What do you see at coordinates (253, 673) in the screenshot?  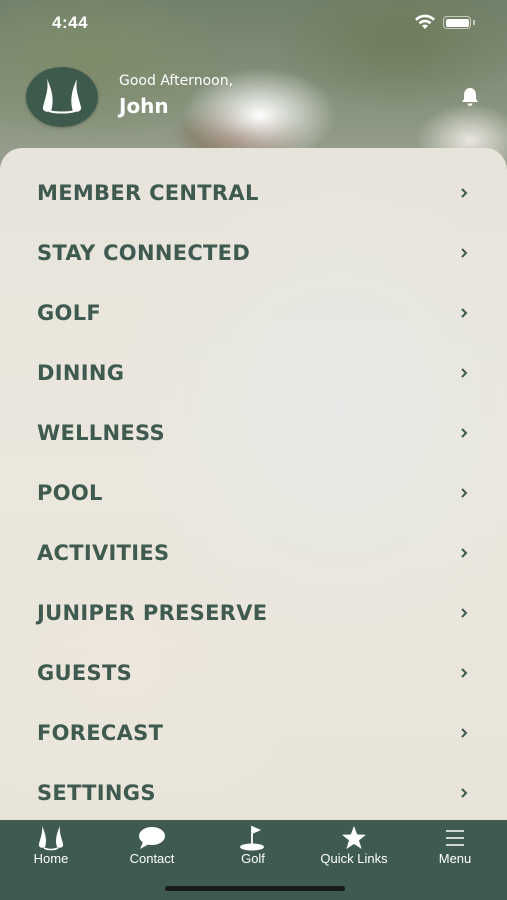 I see `menu-item-guests: GUESTS` at bounding box center [253, 673].